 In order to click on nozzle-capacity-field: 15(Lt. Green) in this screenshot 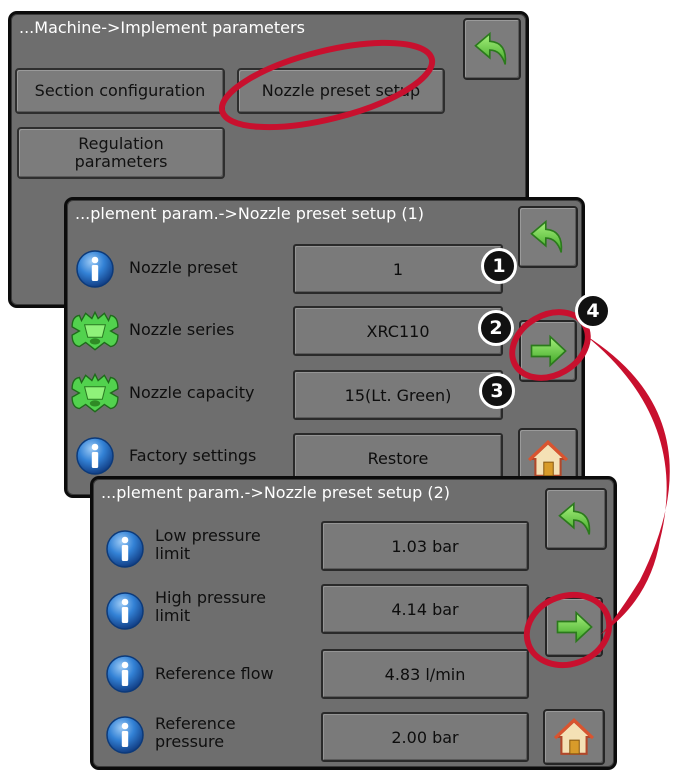, I will do `click(398, 395)`.